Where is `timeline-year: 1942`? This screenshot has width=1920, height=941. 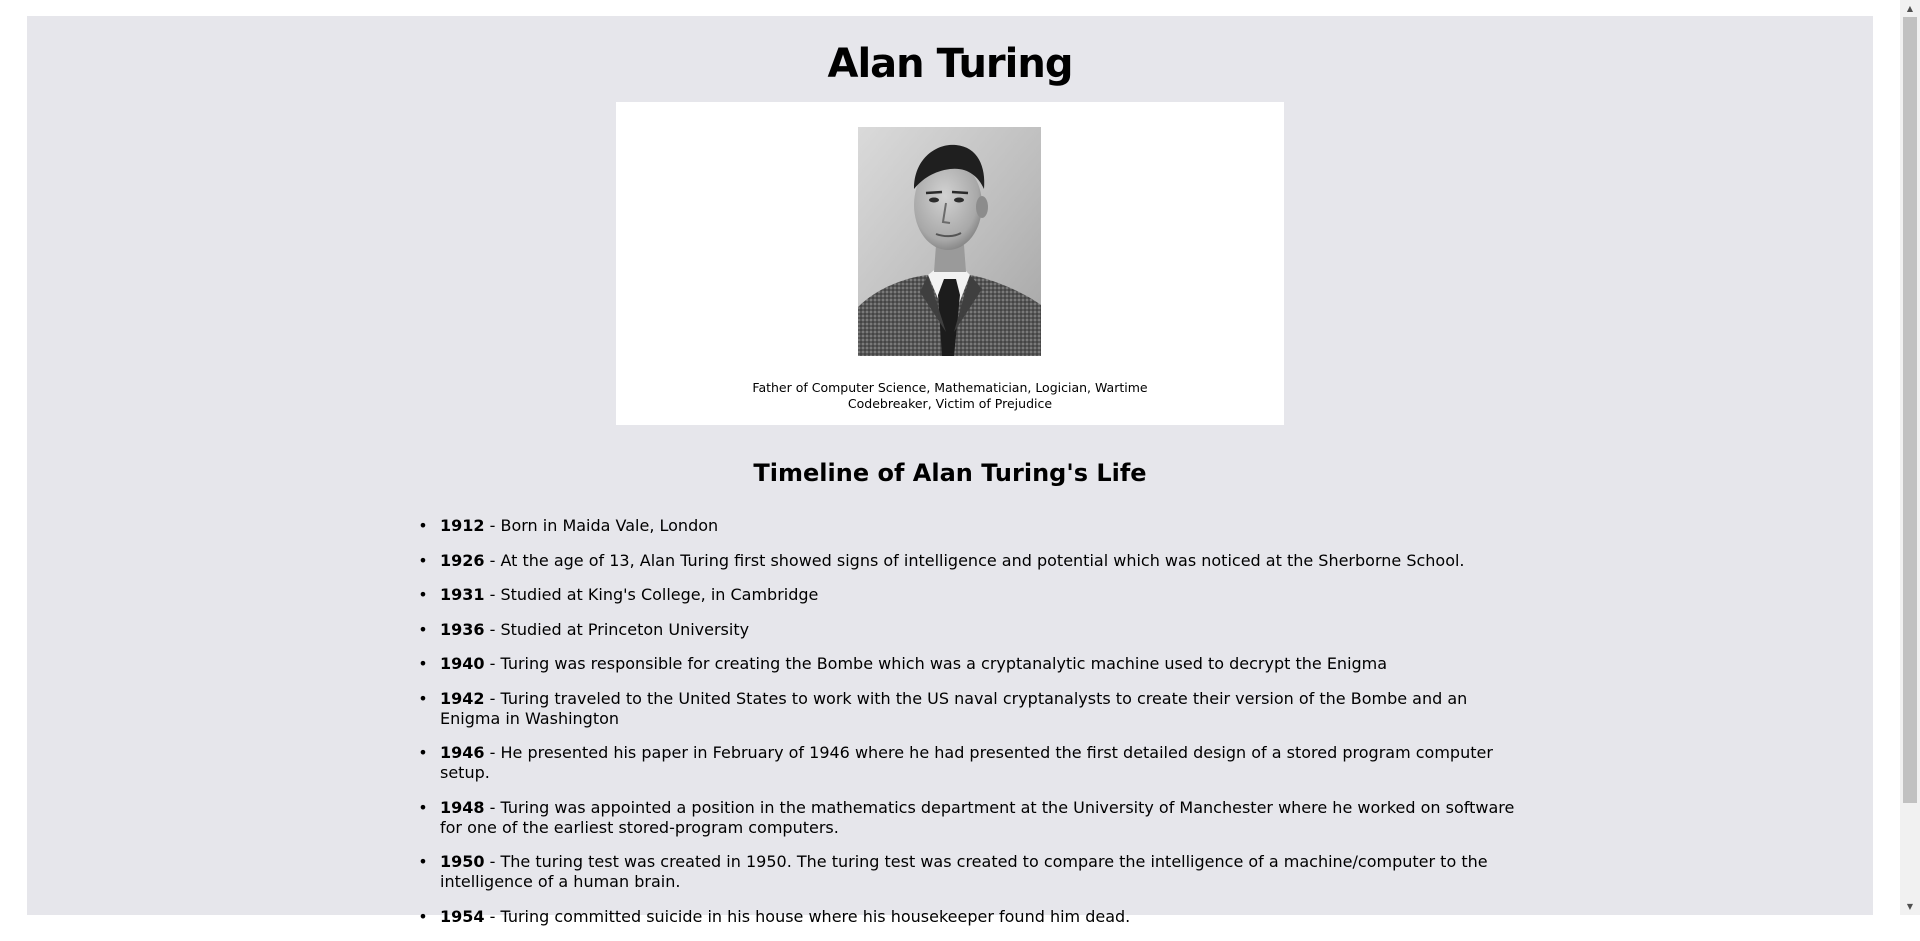
timeline-year: 1942 is located at coordinates (462, 698).